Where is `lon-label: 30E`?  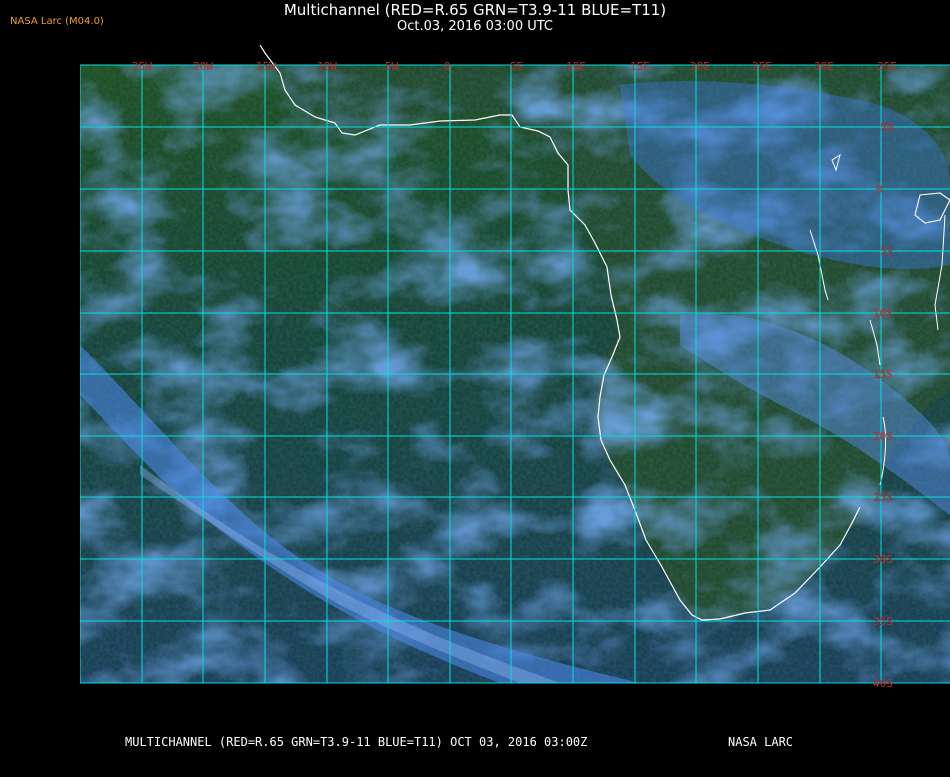 lon-label: 30E is located at coordinates (824, 66).